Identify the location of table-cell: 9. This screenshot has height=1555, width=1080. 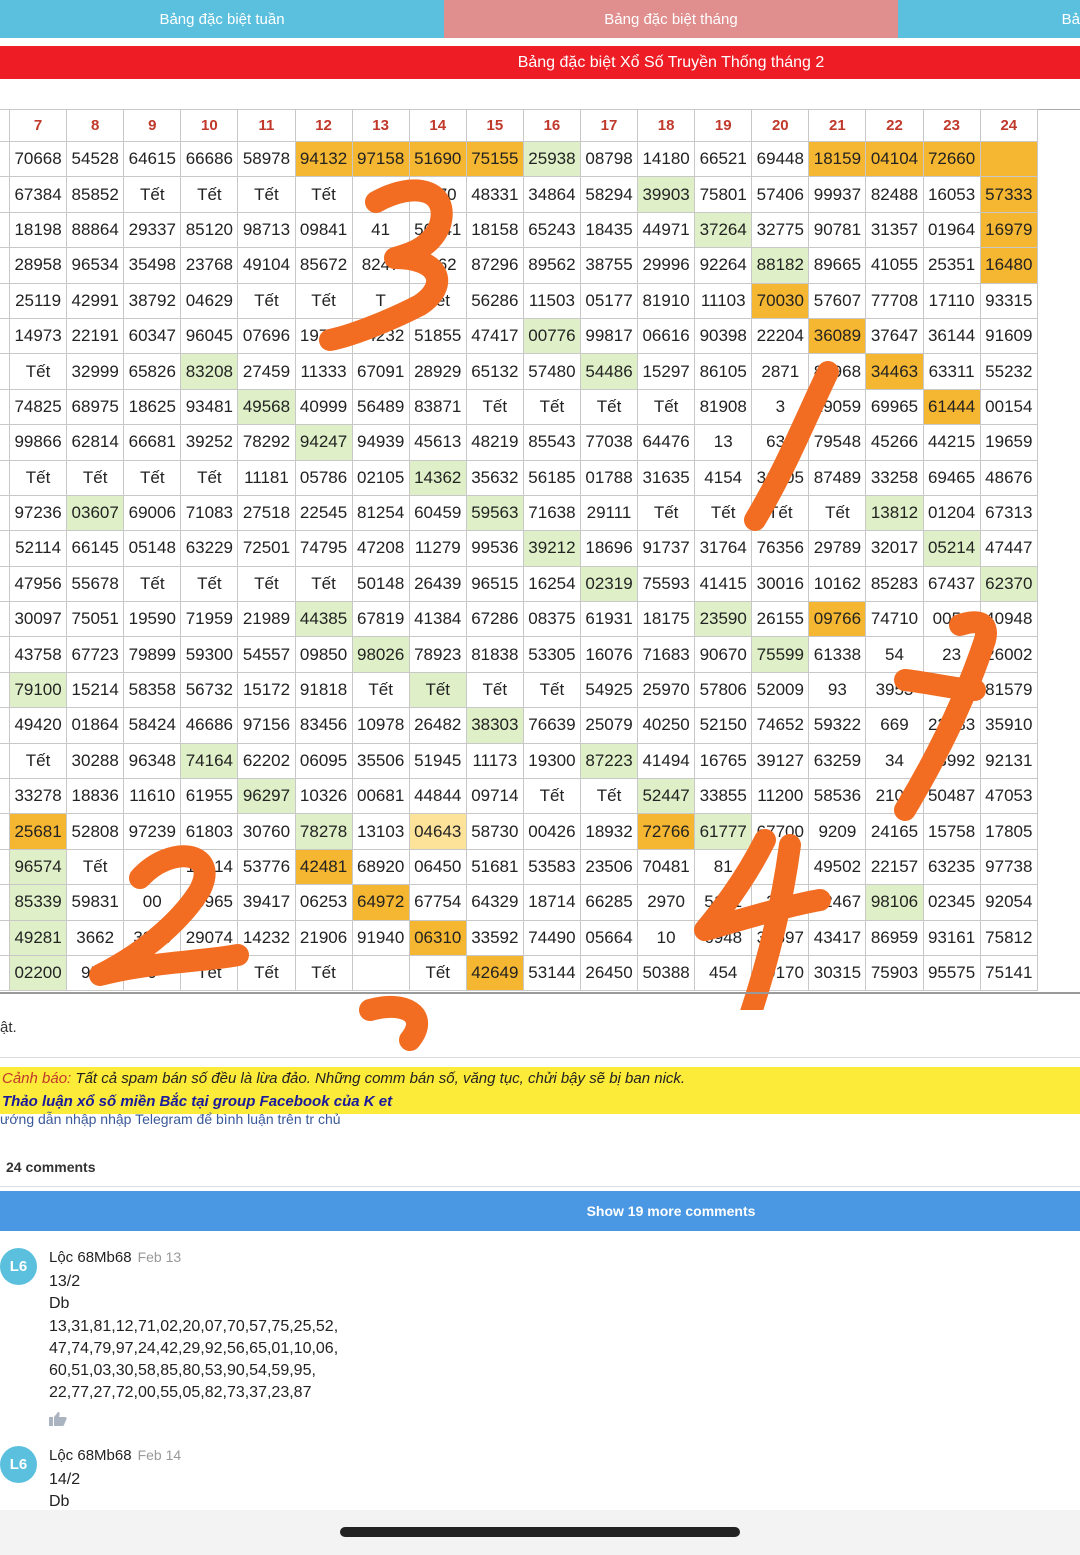
(5, 619).